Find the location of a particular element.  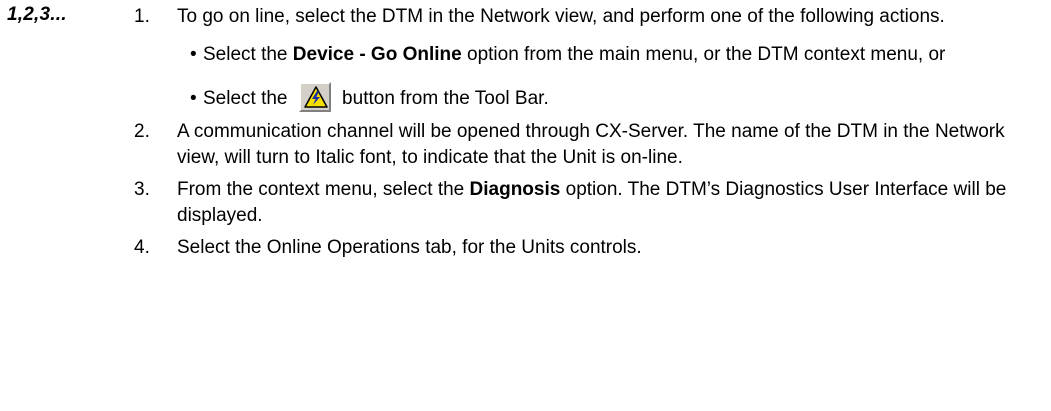

step-number: 2. is located at coordinates (142, 132).